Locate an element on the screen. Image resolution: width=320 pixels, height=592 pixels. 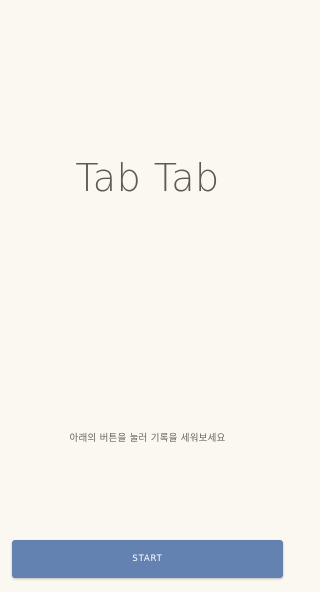
start-button-label: START is located at coordinates (147, 559).